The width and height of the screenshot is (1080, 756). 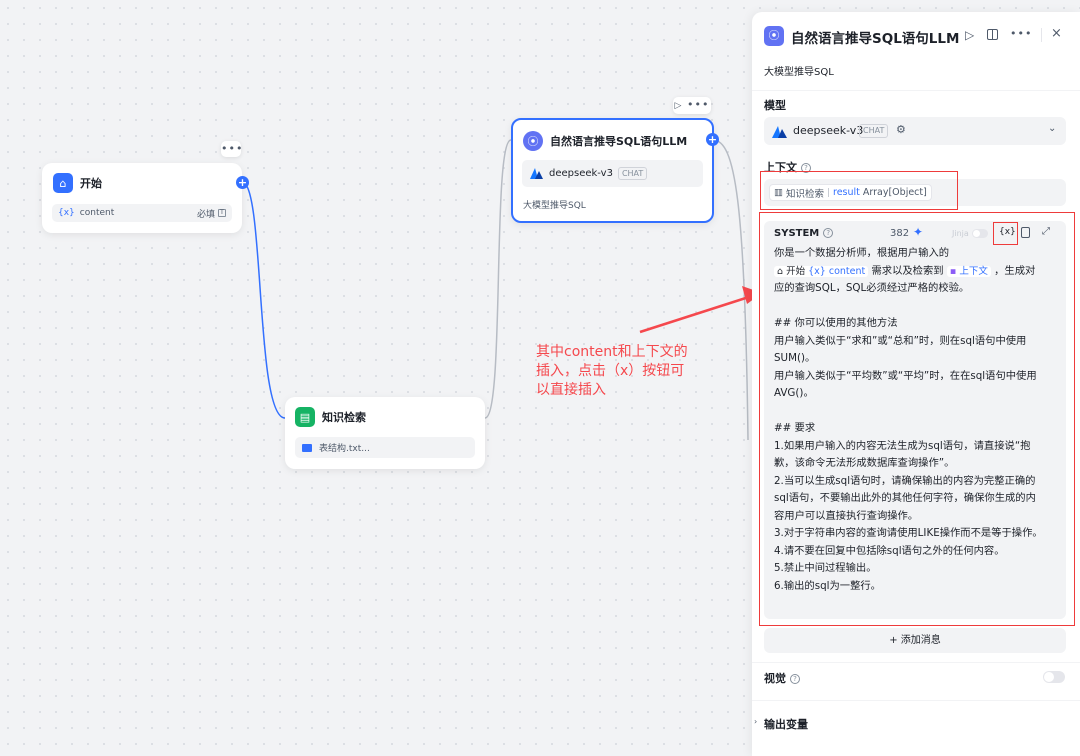 What do you see at coordinates (344, 417) in the screenshot?
I see `kb-node-title: 知识检索` at bounding box center [344, 417].